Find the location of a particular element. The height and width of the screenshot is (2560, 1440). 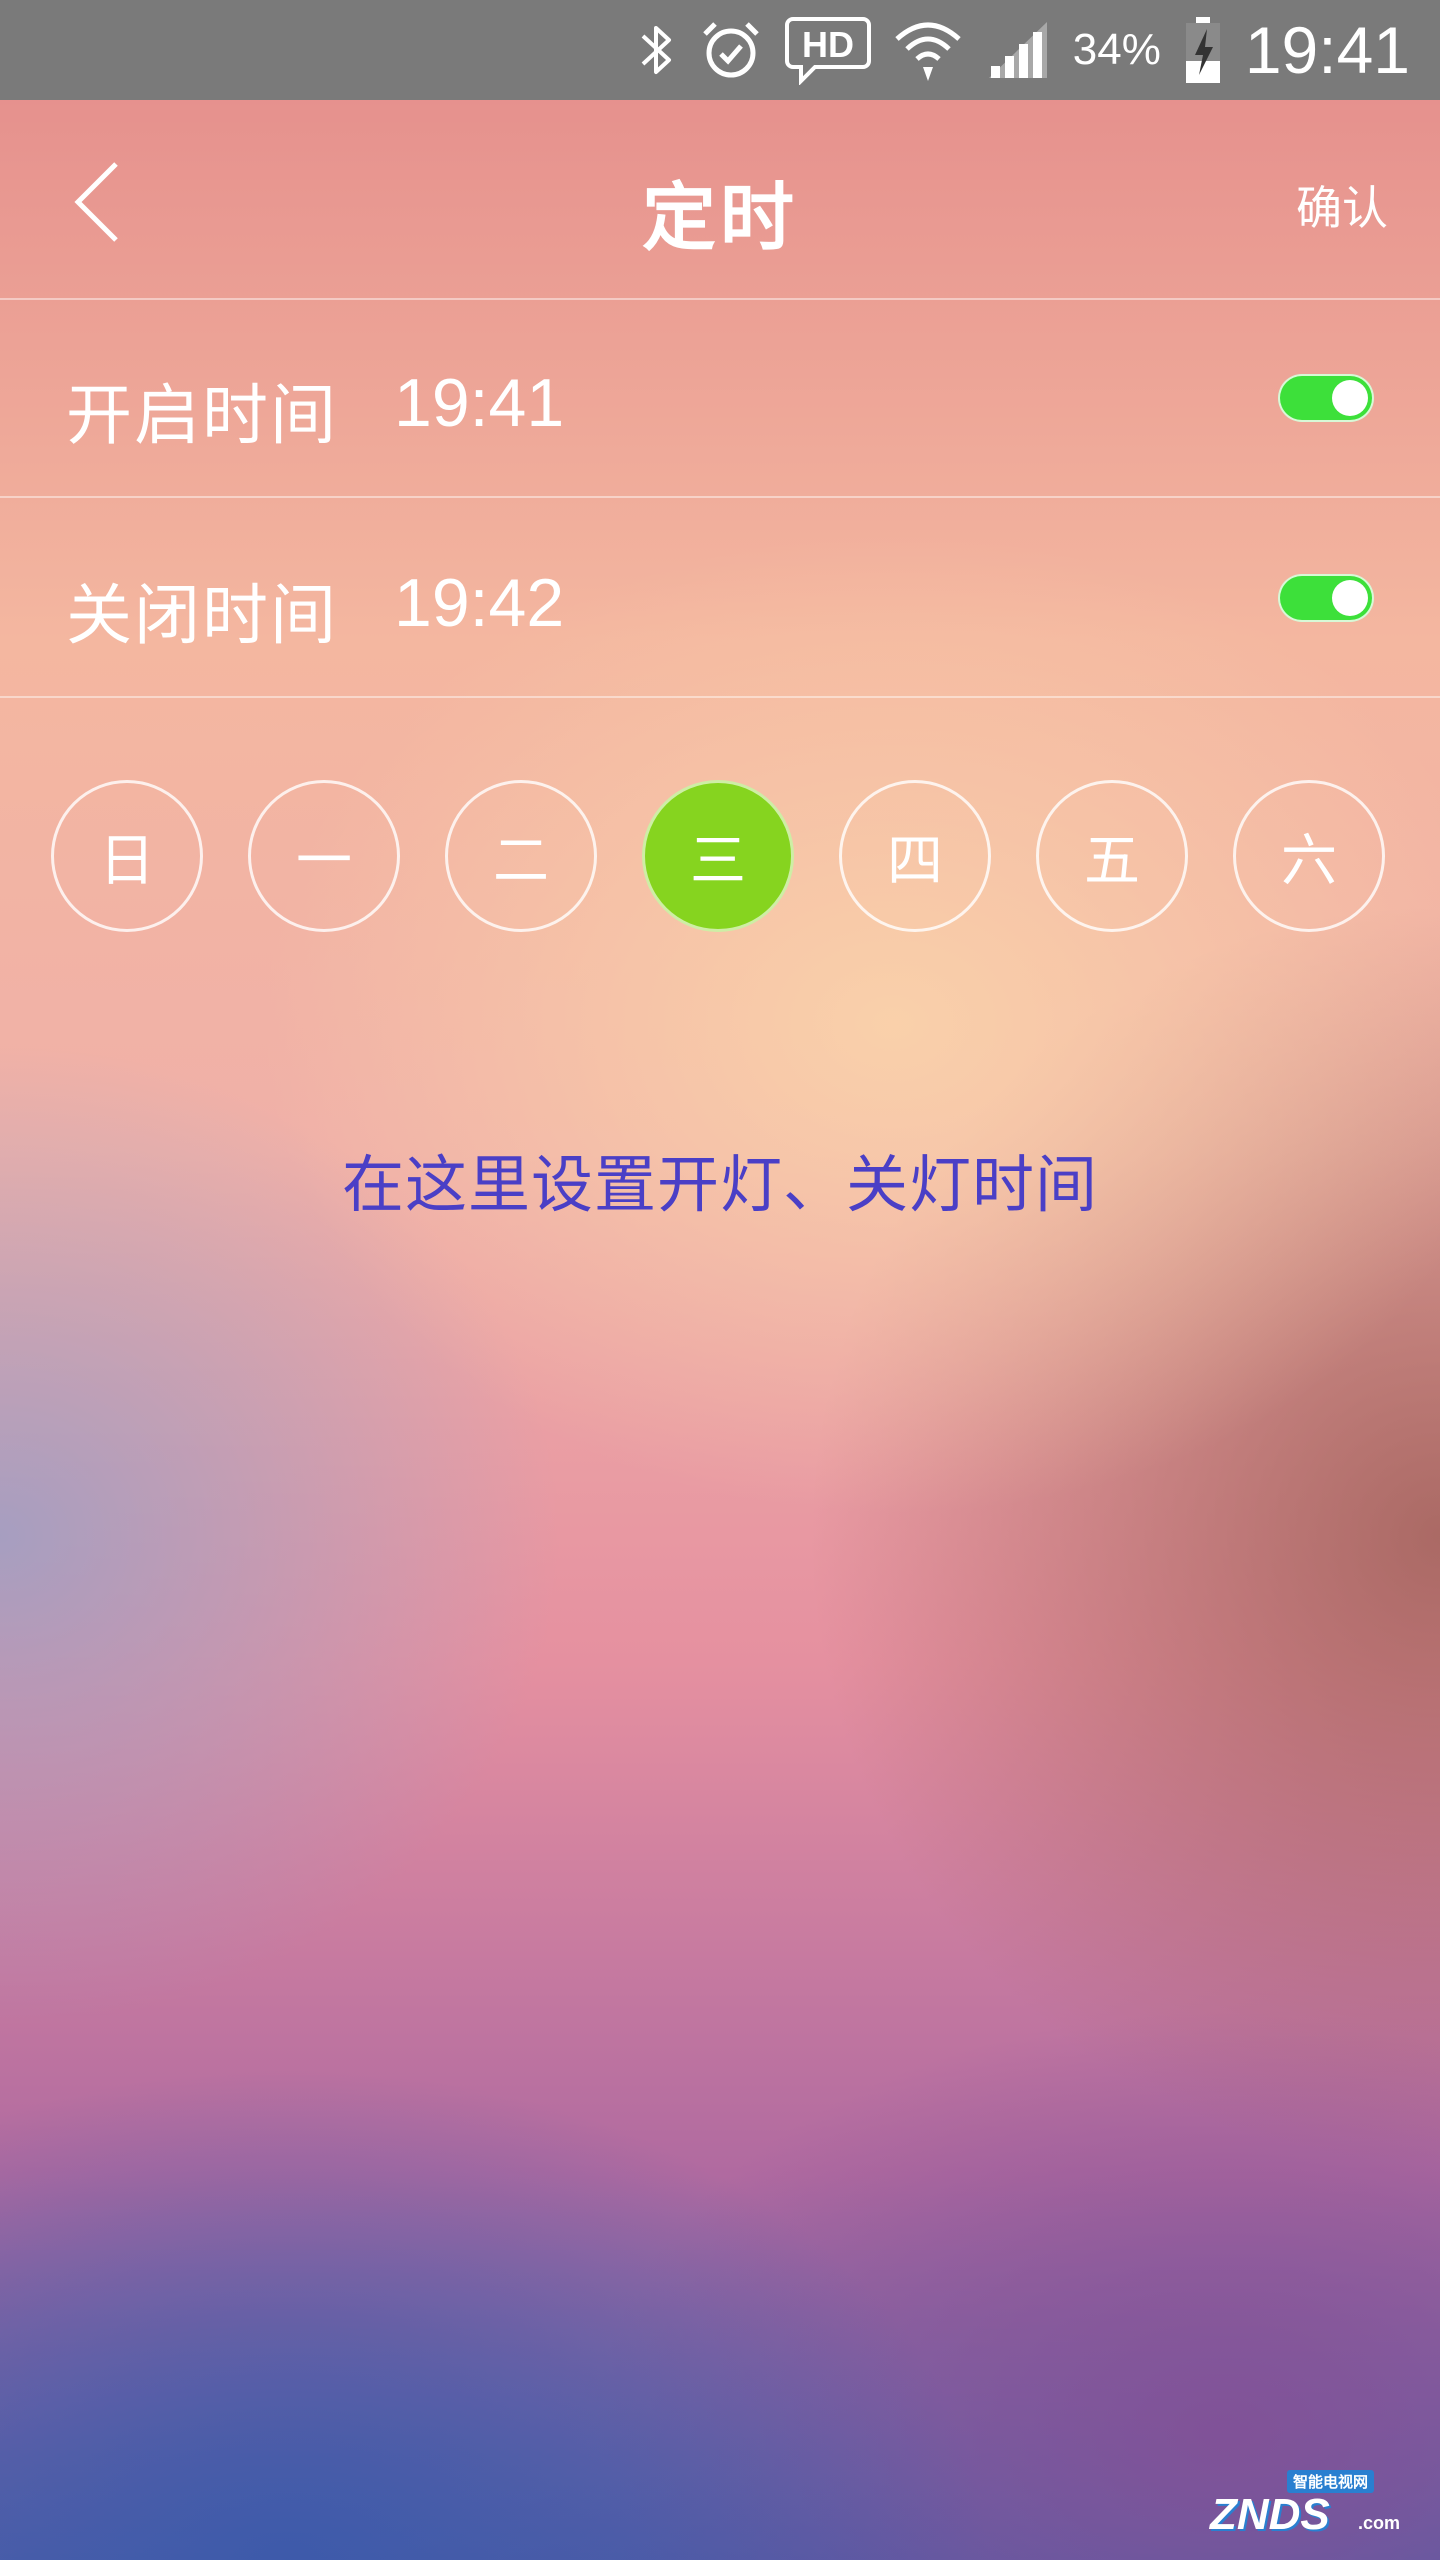

status-time: 19:41 is located at coordinates (1327, 50).